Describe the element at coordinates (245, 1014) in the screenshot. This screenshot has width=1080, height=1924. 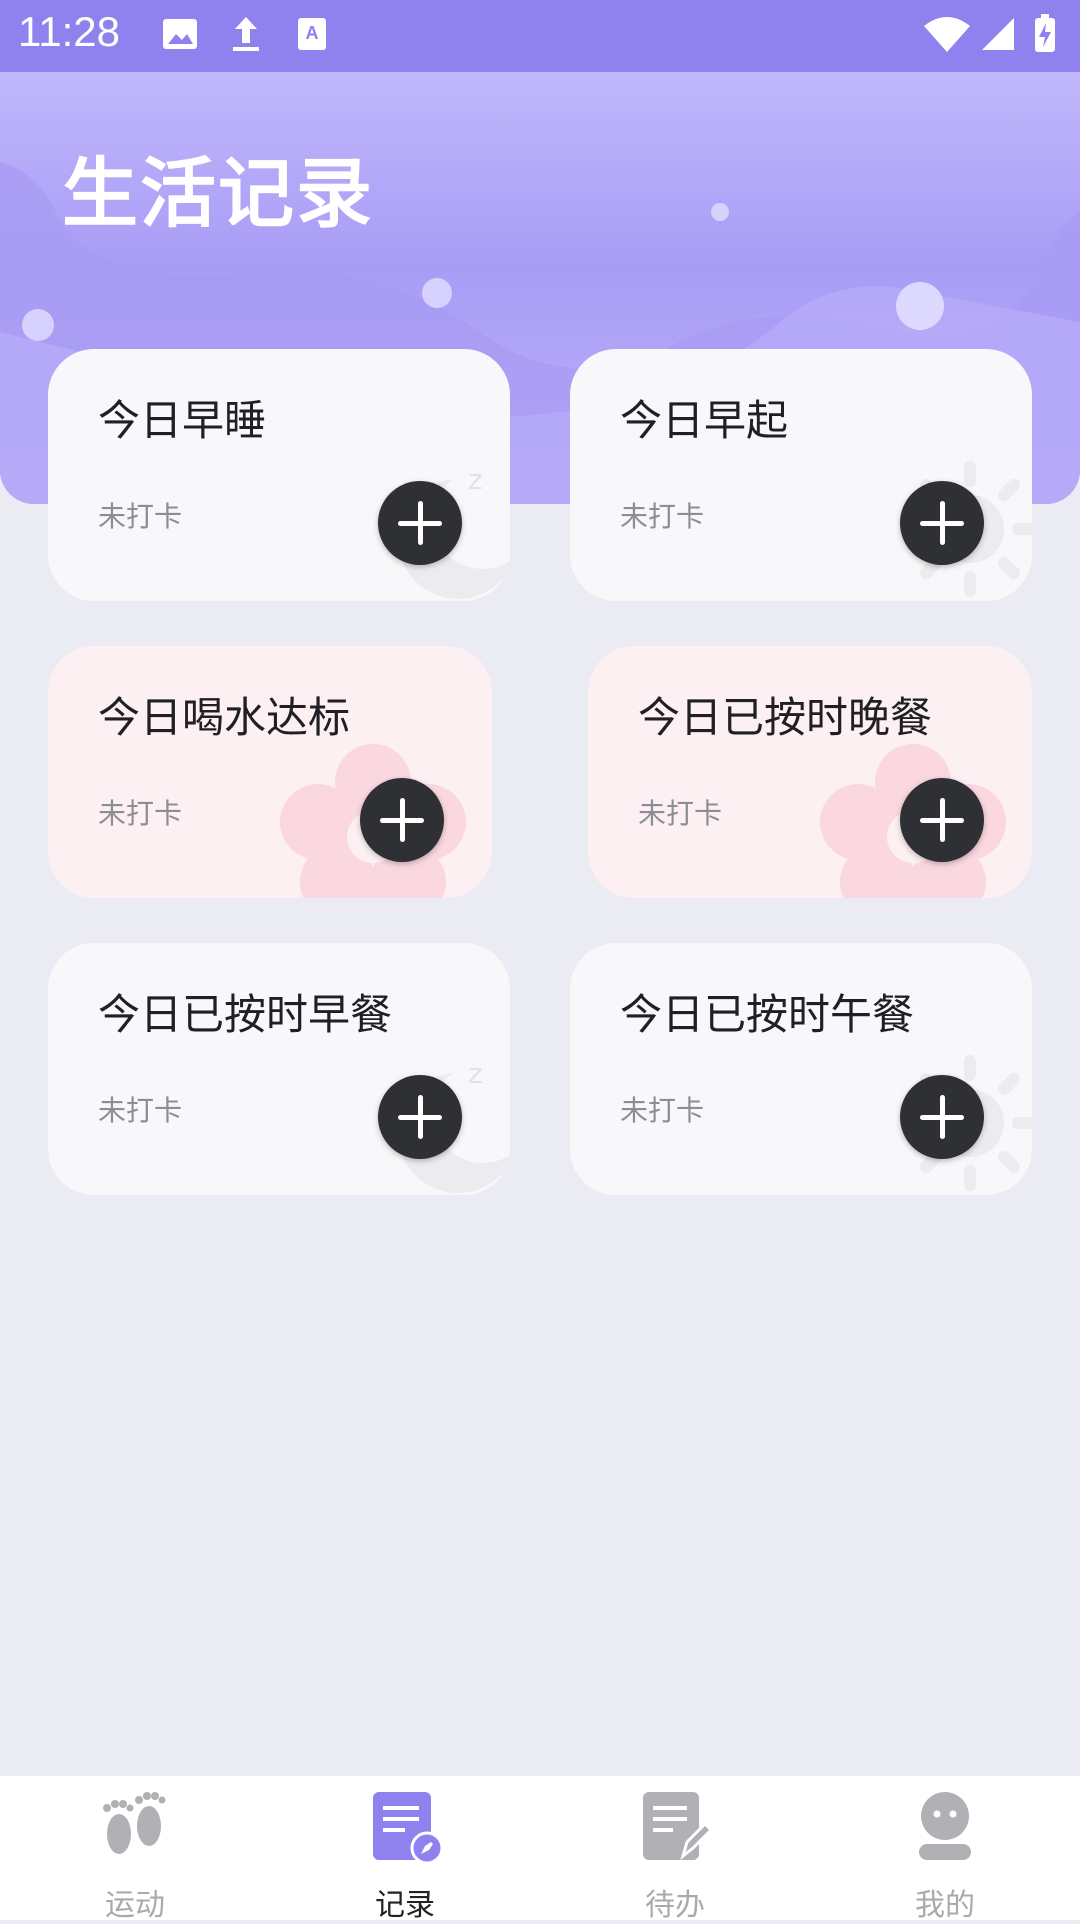
I see `card-title: 今日已按时早餐` at that location.